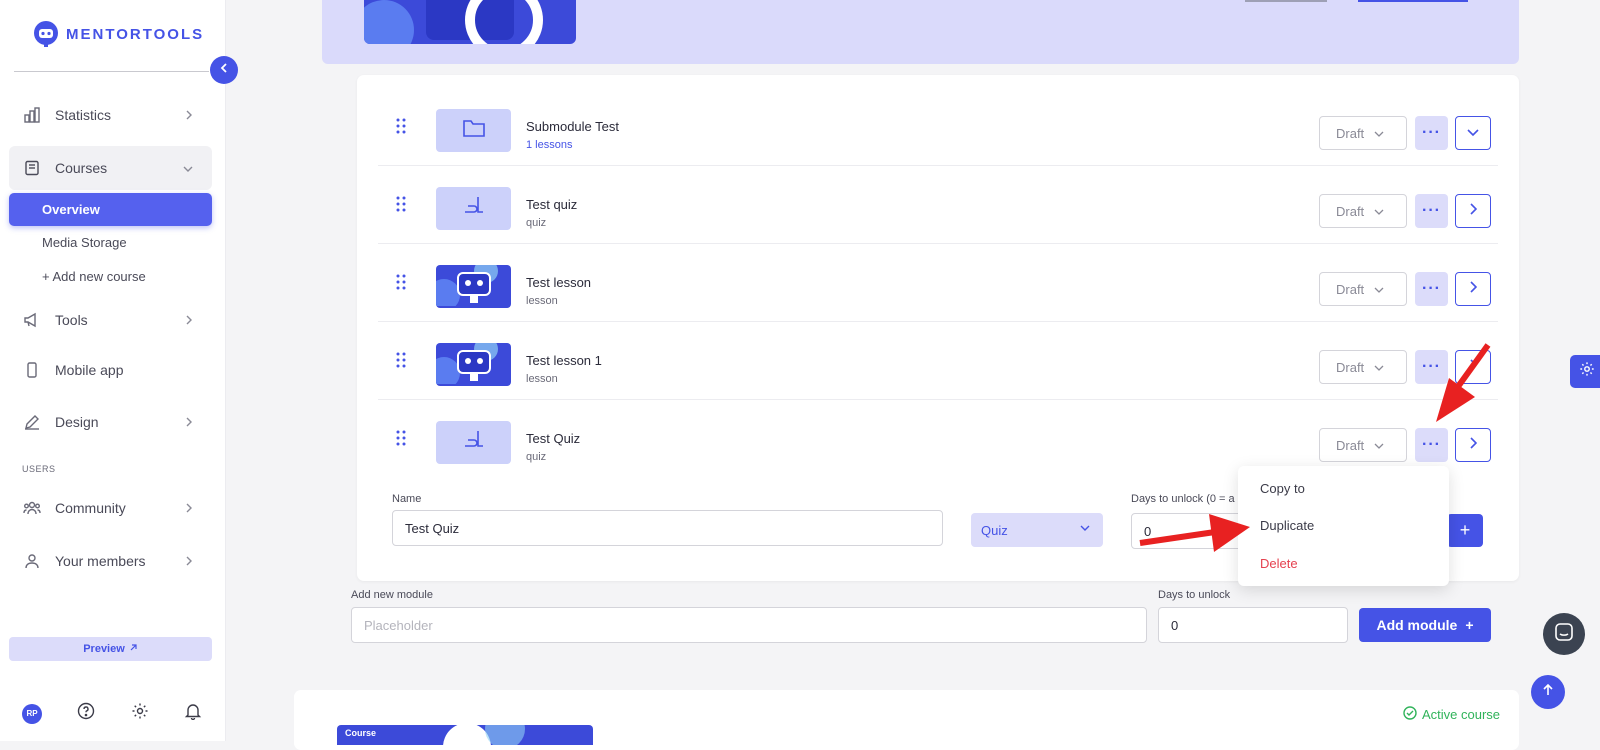 The width and height of the screenshot is (1600, 750). I want to click on status-badge: Active course, so click(1451, 714).